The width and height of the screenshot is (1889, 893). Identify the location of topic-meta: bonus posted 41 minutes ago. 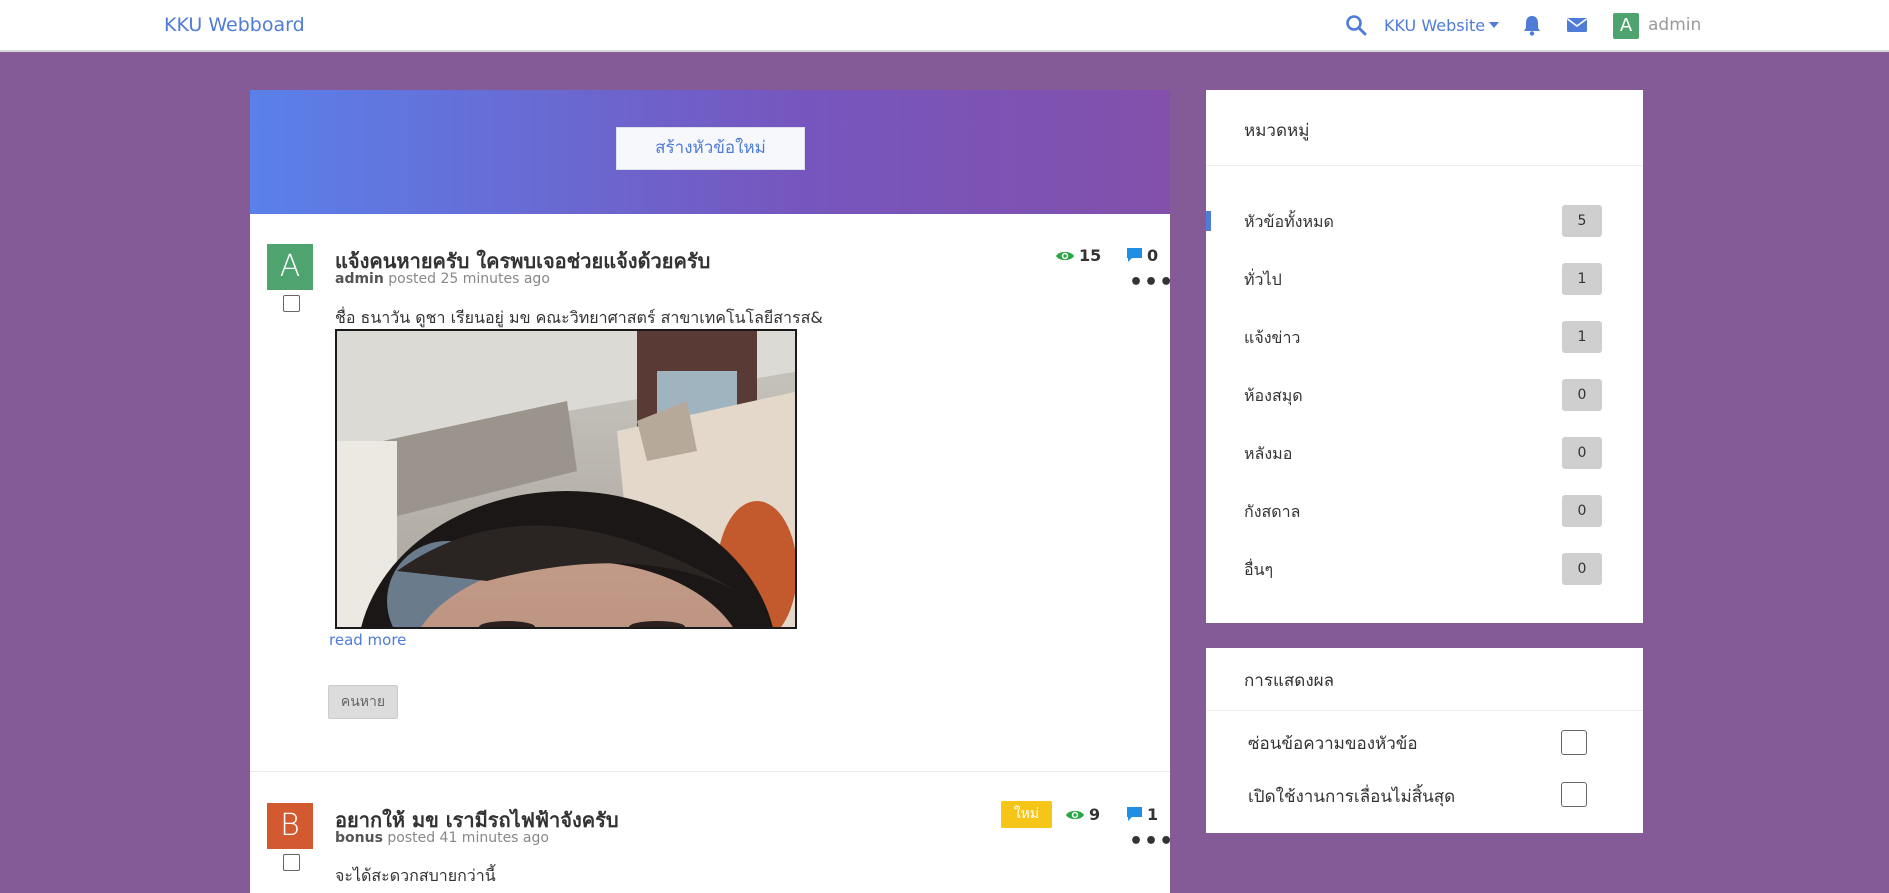
(442, 838).